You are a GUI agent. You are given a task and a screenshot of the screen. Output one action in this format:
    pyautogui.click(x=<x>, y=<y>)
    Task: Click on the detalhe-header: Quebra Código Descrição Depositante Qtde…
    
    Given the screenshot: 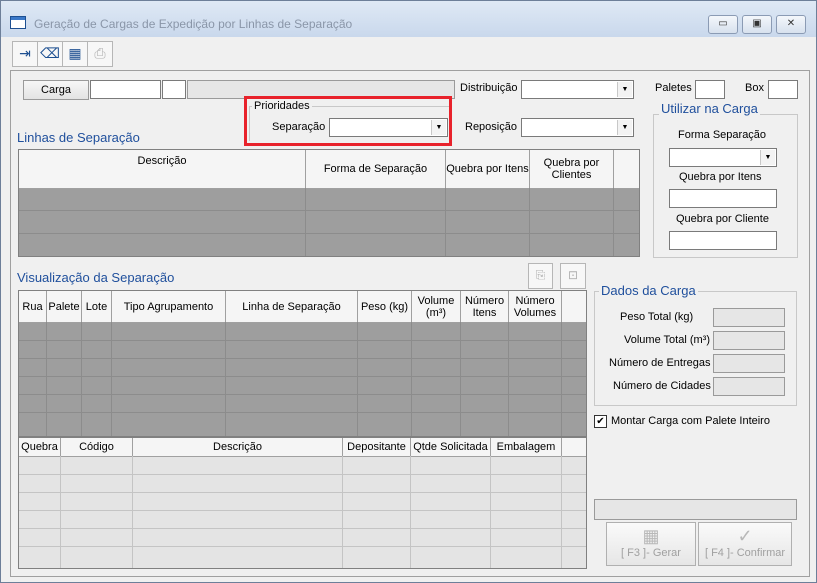 What is the action you would take?
    pyautogui.click(x=302, y=447)
    